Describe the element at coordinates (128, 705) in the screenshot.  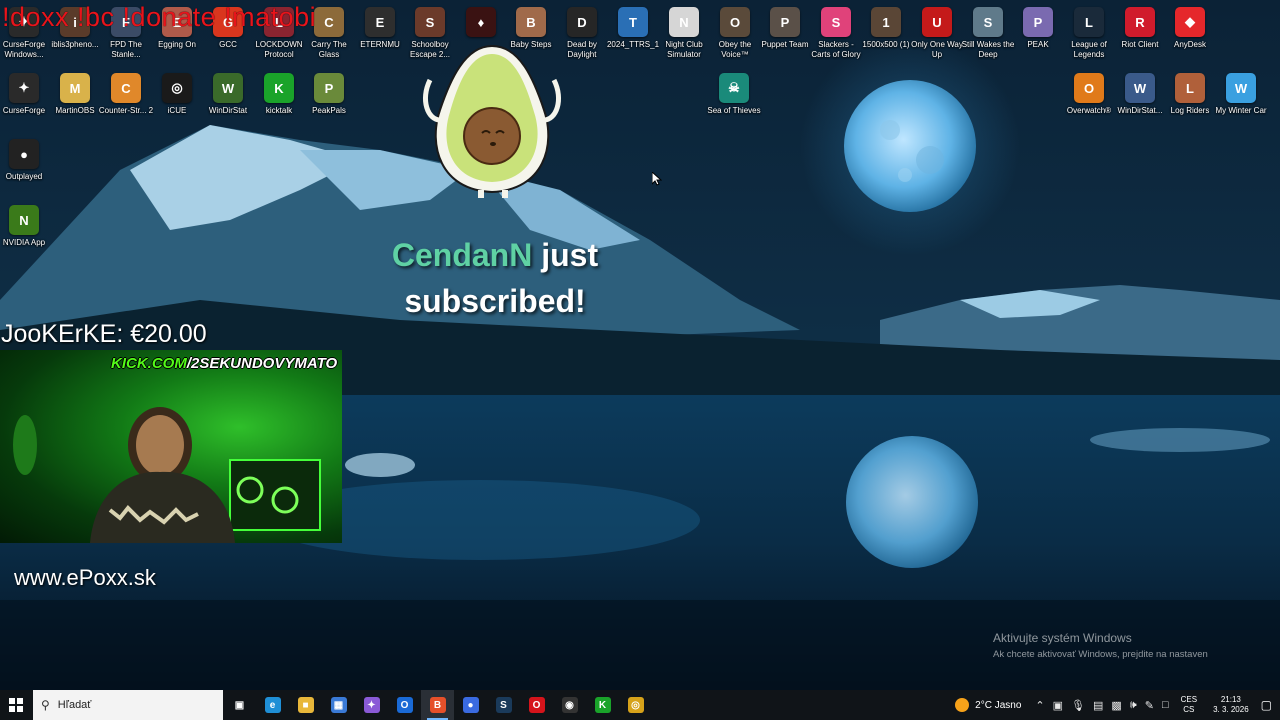
I see `taskbar-search-box: ⚲ Hľadať` at that location.